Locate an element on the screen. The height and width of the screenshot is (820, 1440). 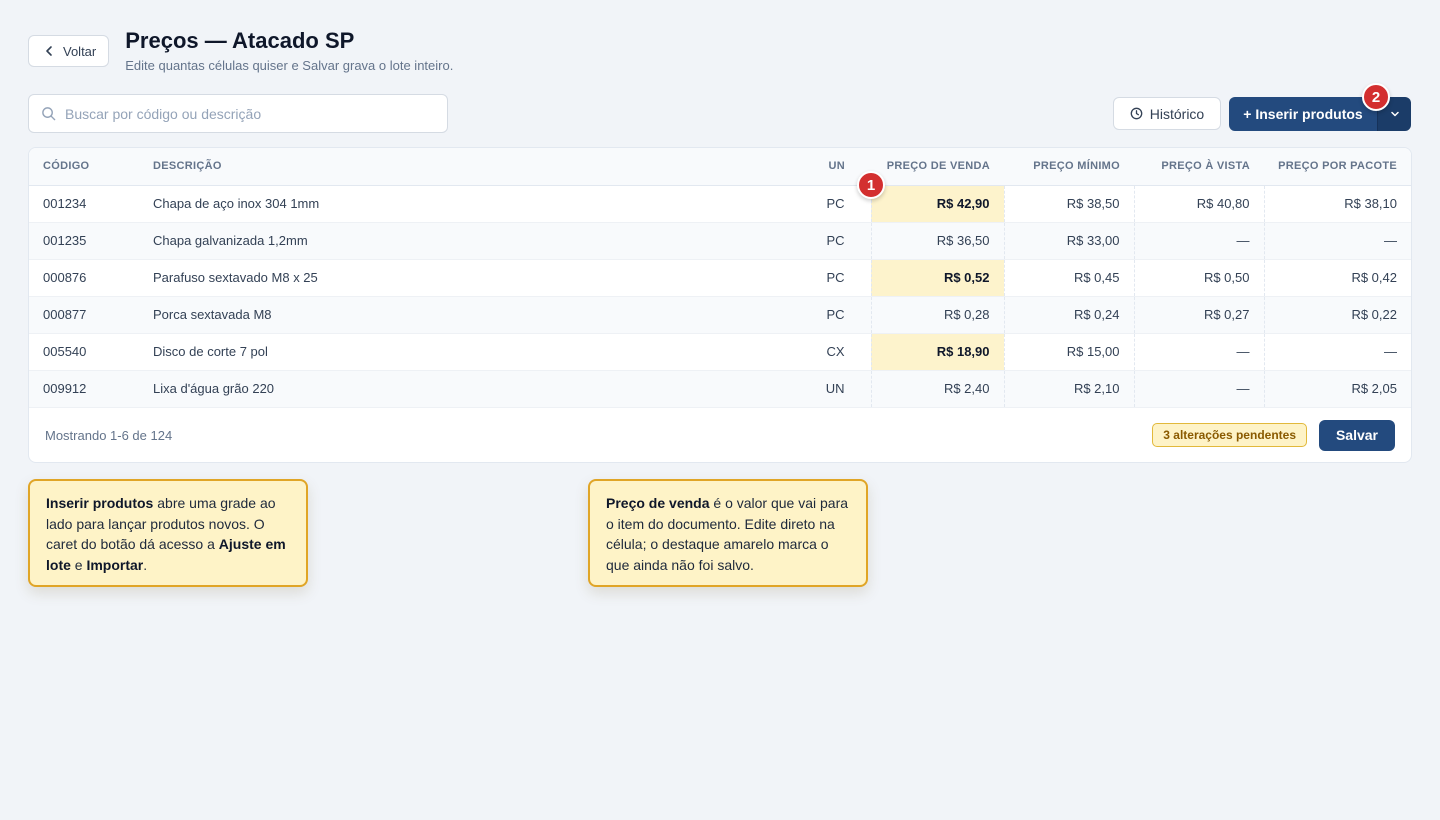
cell-code: 001234 is located at coordinates (91, 204).